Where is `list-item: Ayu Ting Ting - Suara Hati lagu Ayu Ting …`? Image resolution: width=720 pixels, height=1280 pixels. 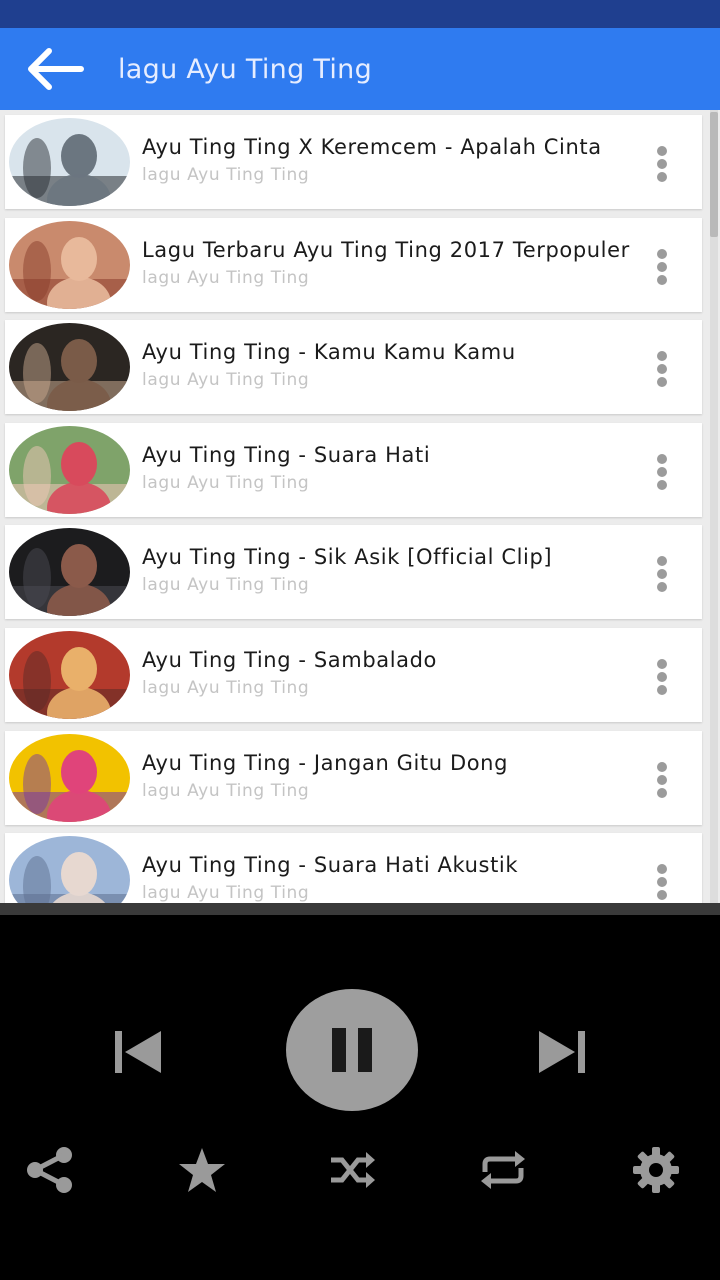 list-item: Ayu Ting Ting - Suara Hati lagu Ayu Ting … is located at coordinates (353, 470).